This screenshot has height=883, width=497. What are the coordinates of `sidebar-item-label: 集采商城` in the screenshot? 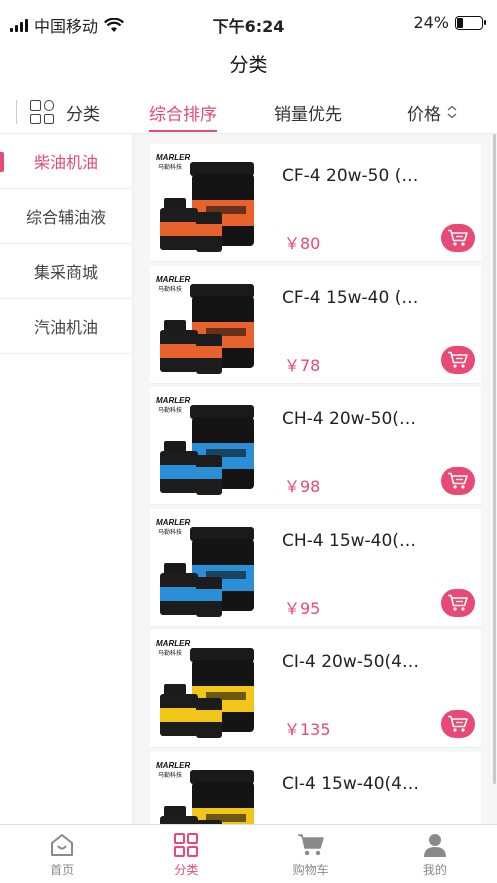 It's located at (65, 272).